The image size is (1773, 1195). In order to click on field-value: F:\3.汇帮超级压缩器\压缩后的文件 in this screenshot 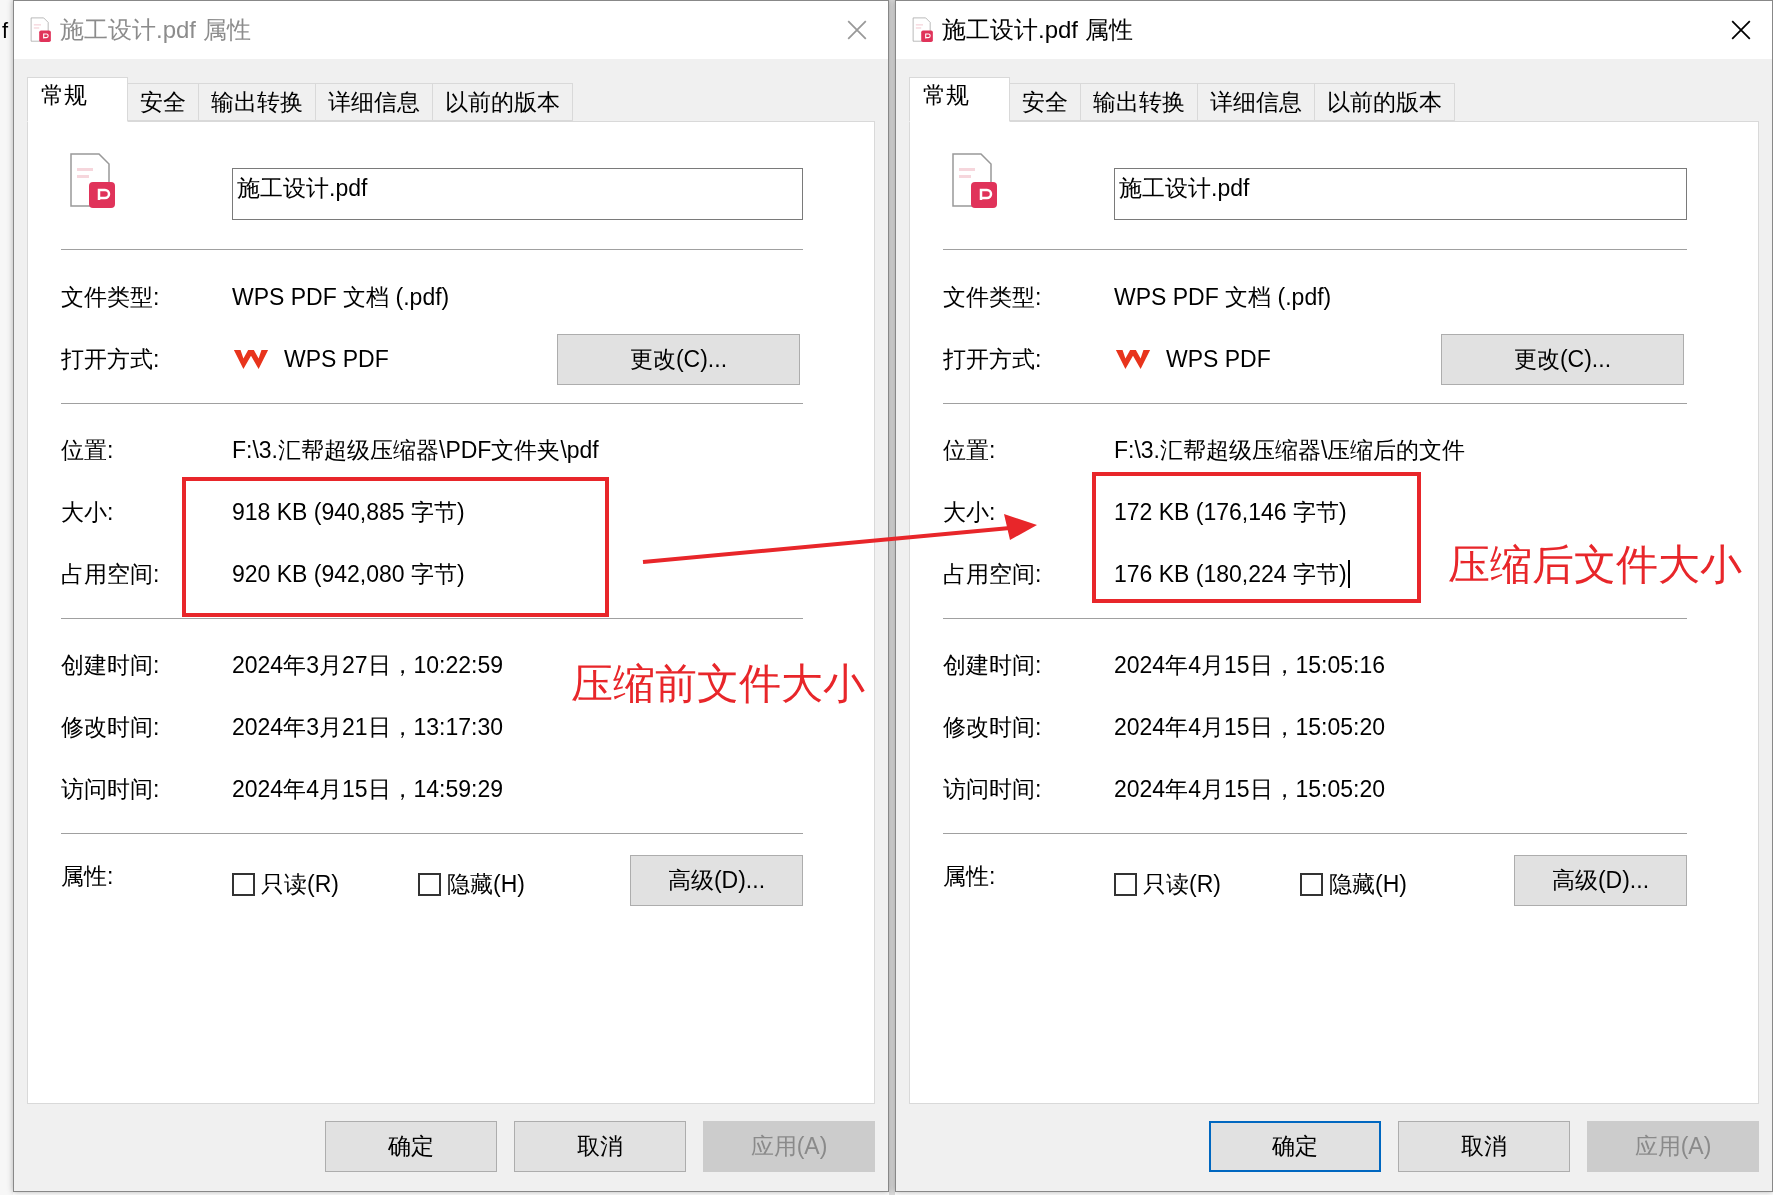, I will do `click(1290, 450)`.